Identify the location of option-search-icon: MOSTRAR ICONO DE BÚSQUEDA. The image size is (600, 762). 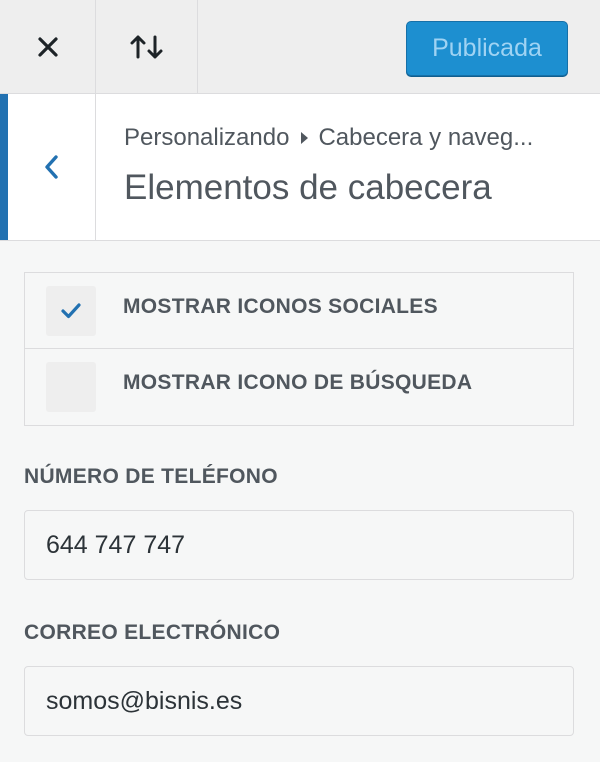
(299, 387).